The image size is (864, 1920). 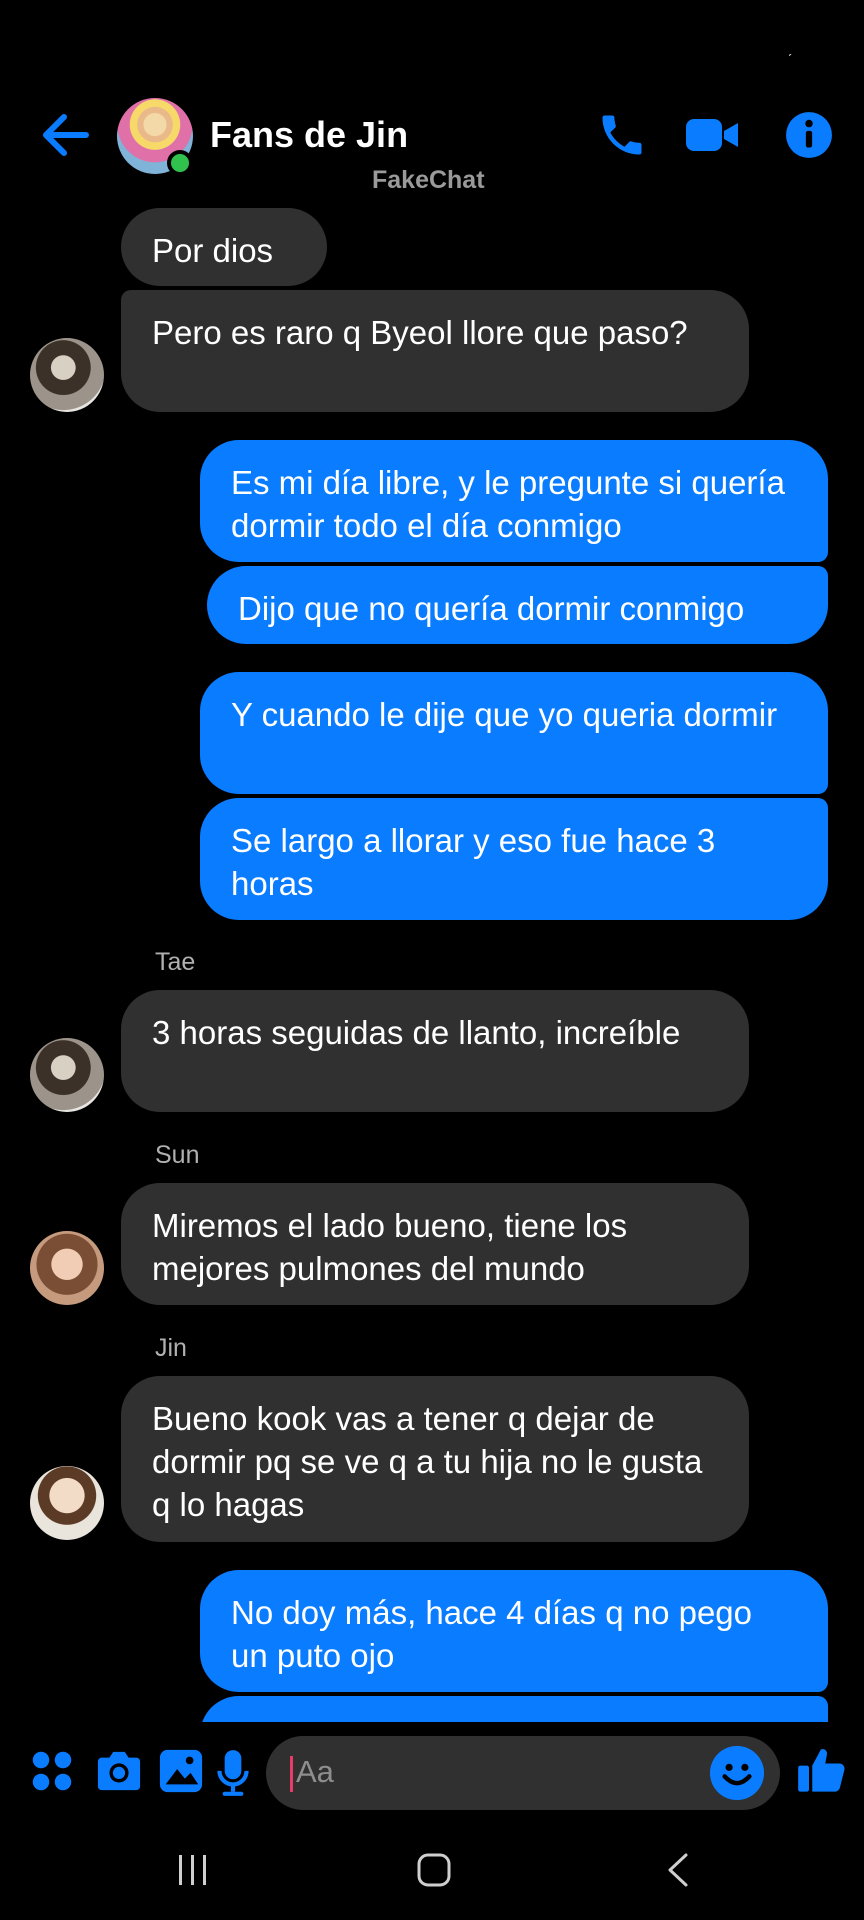 What do you see at coordinates (712, 135) in the screenshot?
I see `video-camera-icon` at bounding box center [712, 135].